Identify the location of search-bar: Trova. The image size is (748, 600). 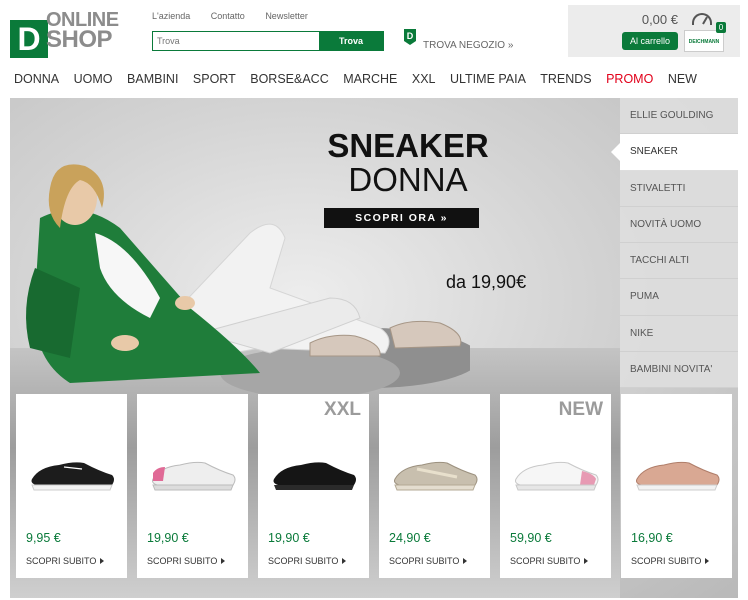
(268, 41).